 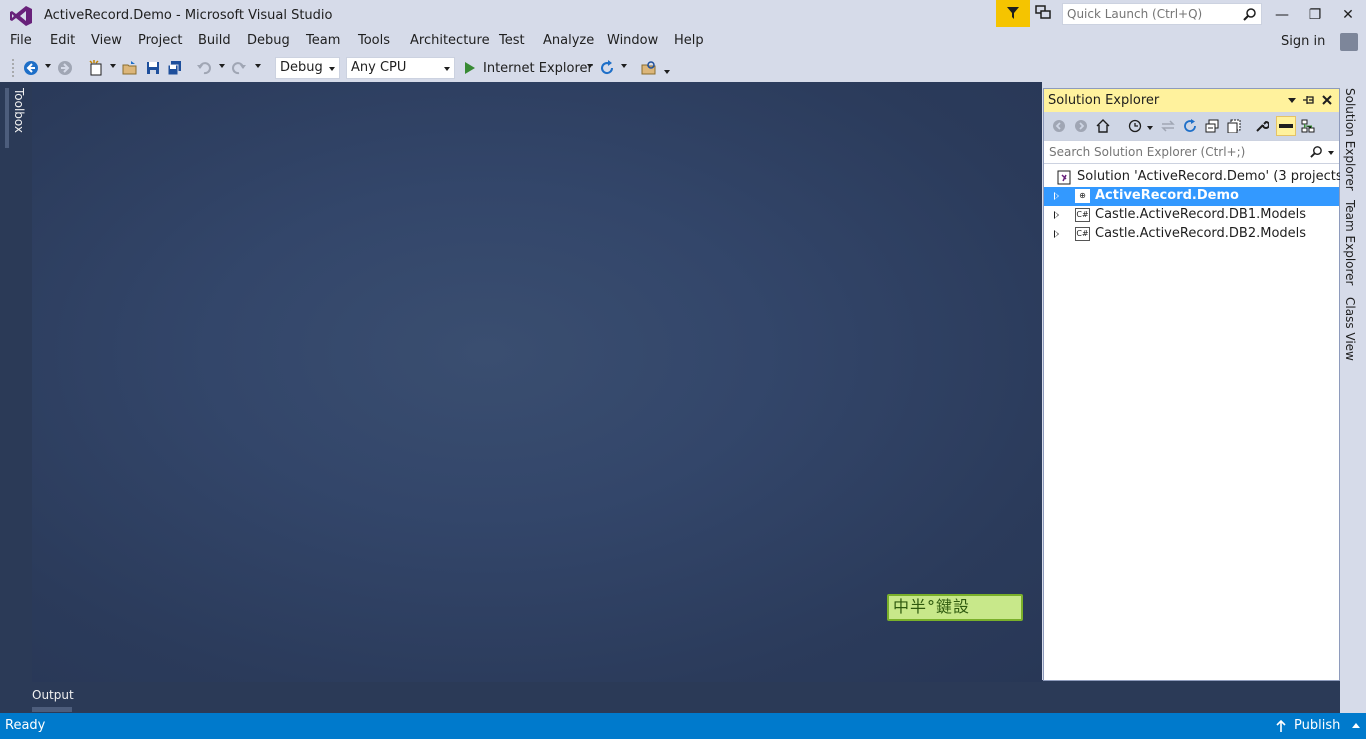 What do you see at coordinates (590, 66) in the screenshot?
I see `run-target-dropdown-icon` at bounding box center [590, 66].